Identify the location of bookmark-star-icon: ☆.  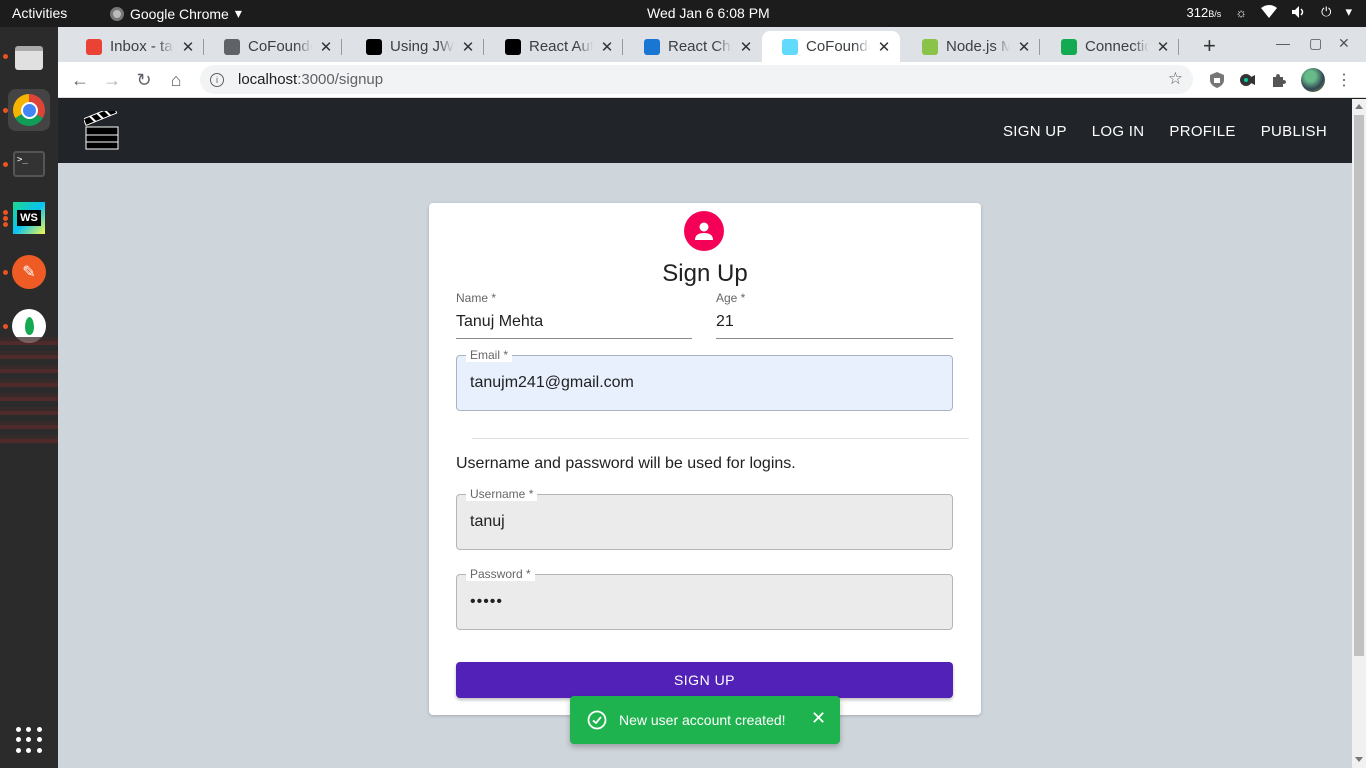
(1175, 79).